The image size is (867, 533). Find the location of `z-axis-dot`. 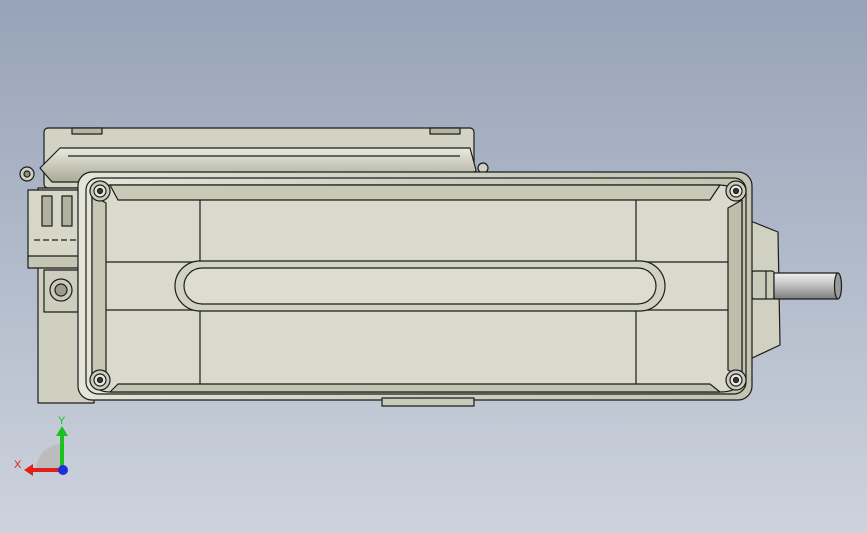

z-axis-dot is located at coordinates (63, 470).